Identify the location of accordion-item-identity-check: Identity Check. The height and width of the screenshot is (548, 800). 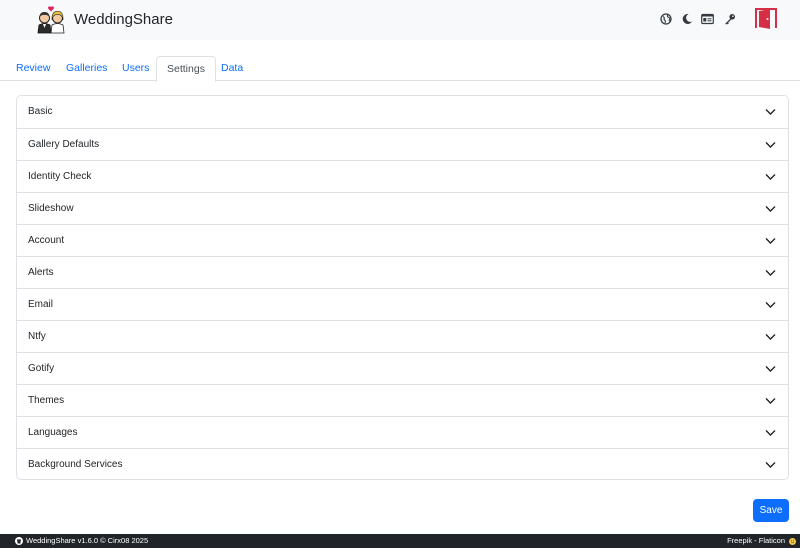
(402, 176).